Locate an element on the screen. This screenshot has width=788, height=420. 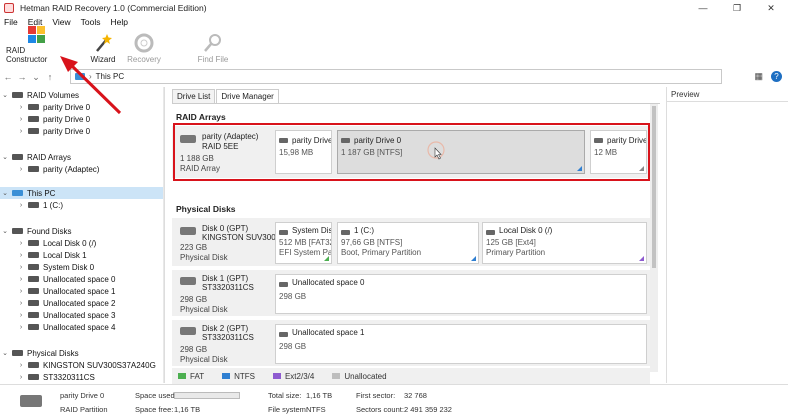
history-dropdown-button: ⌄ is located at coordinates (36, 77).